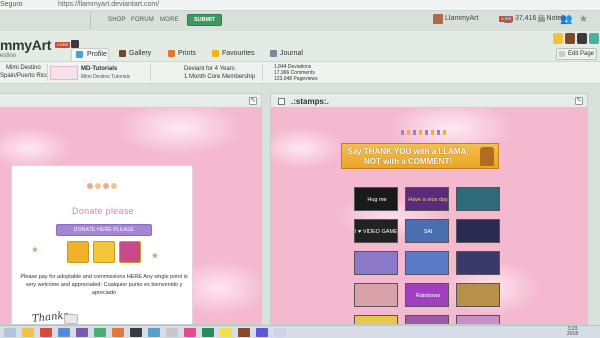 The image size is (600, 338). Describe the element at coordinates (26, 45) in the screenshot. I see `profile-name: mmyArt` at that location.